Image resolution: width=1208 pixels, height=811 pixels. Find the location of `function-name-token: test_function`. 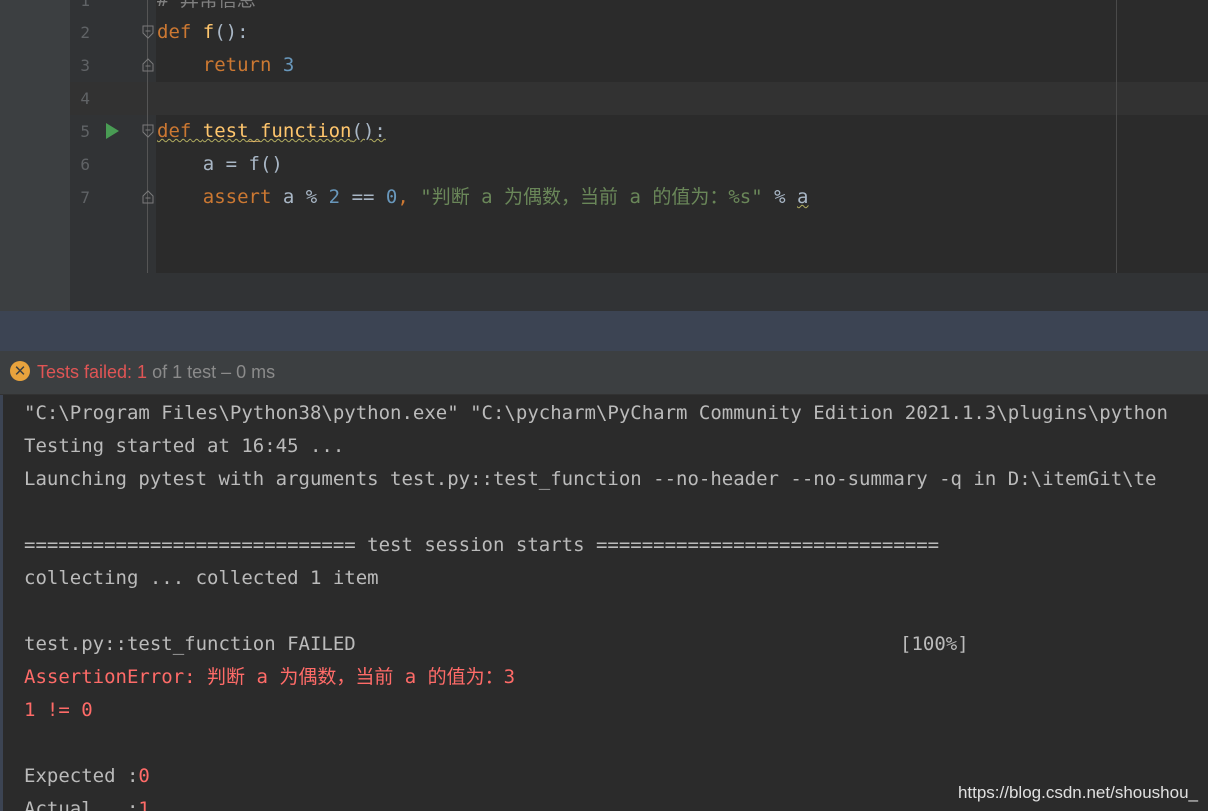

function-name-token: test_function is located at coordinates (277, 131).